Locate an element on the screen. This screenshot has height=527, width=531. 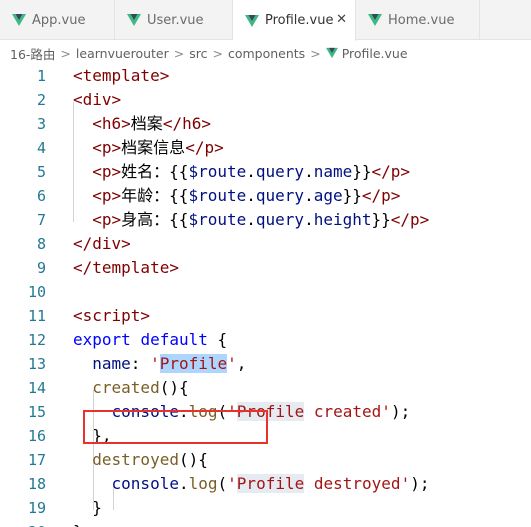
code-token: 档案 is located at coordinates (146, 123).